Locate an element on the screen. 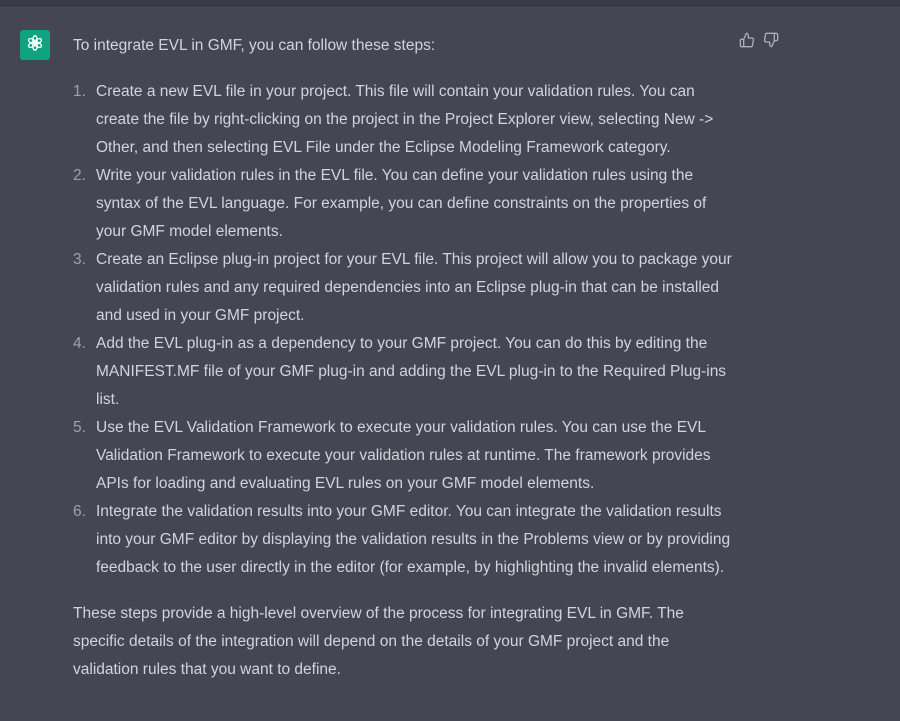  step-number: 1. is located at coordinates (79, 91).